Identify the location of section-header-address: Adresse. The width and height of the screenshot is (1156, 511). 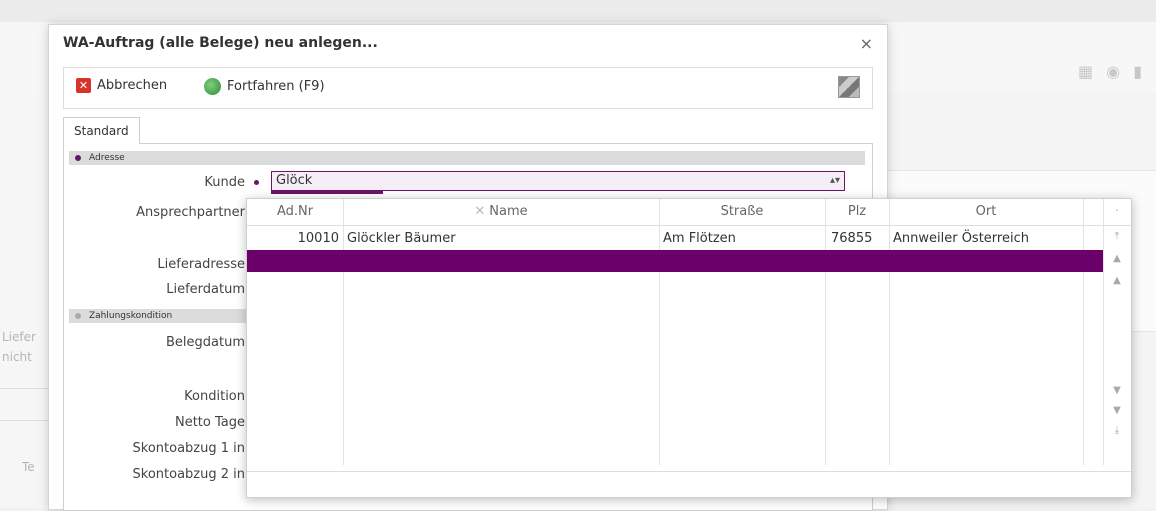
(467, 158).